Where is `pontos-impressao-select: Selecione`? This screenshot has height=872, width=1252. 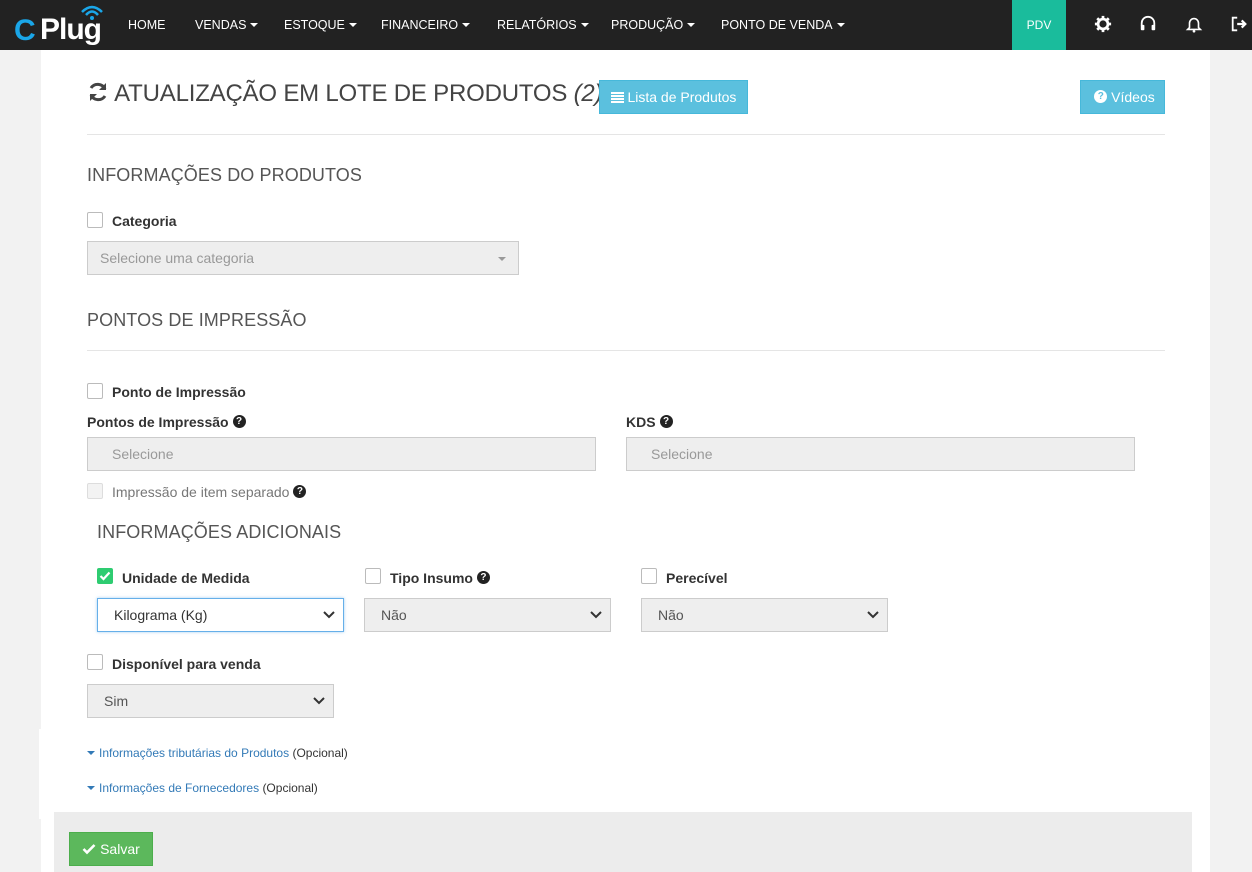
pontos-impressao-select: Selecione is located at coordinates (341, 454).